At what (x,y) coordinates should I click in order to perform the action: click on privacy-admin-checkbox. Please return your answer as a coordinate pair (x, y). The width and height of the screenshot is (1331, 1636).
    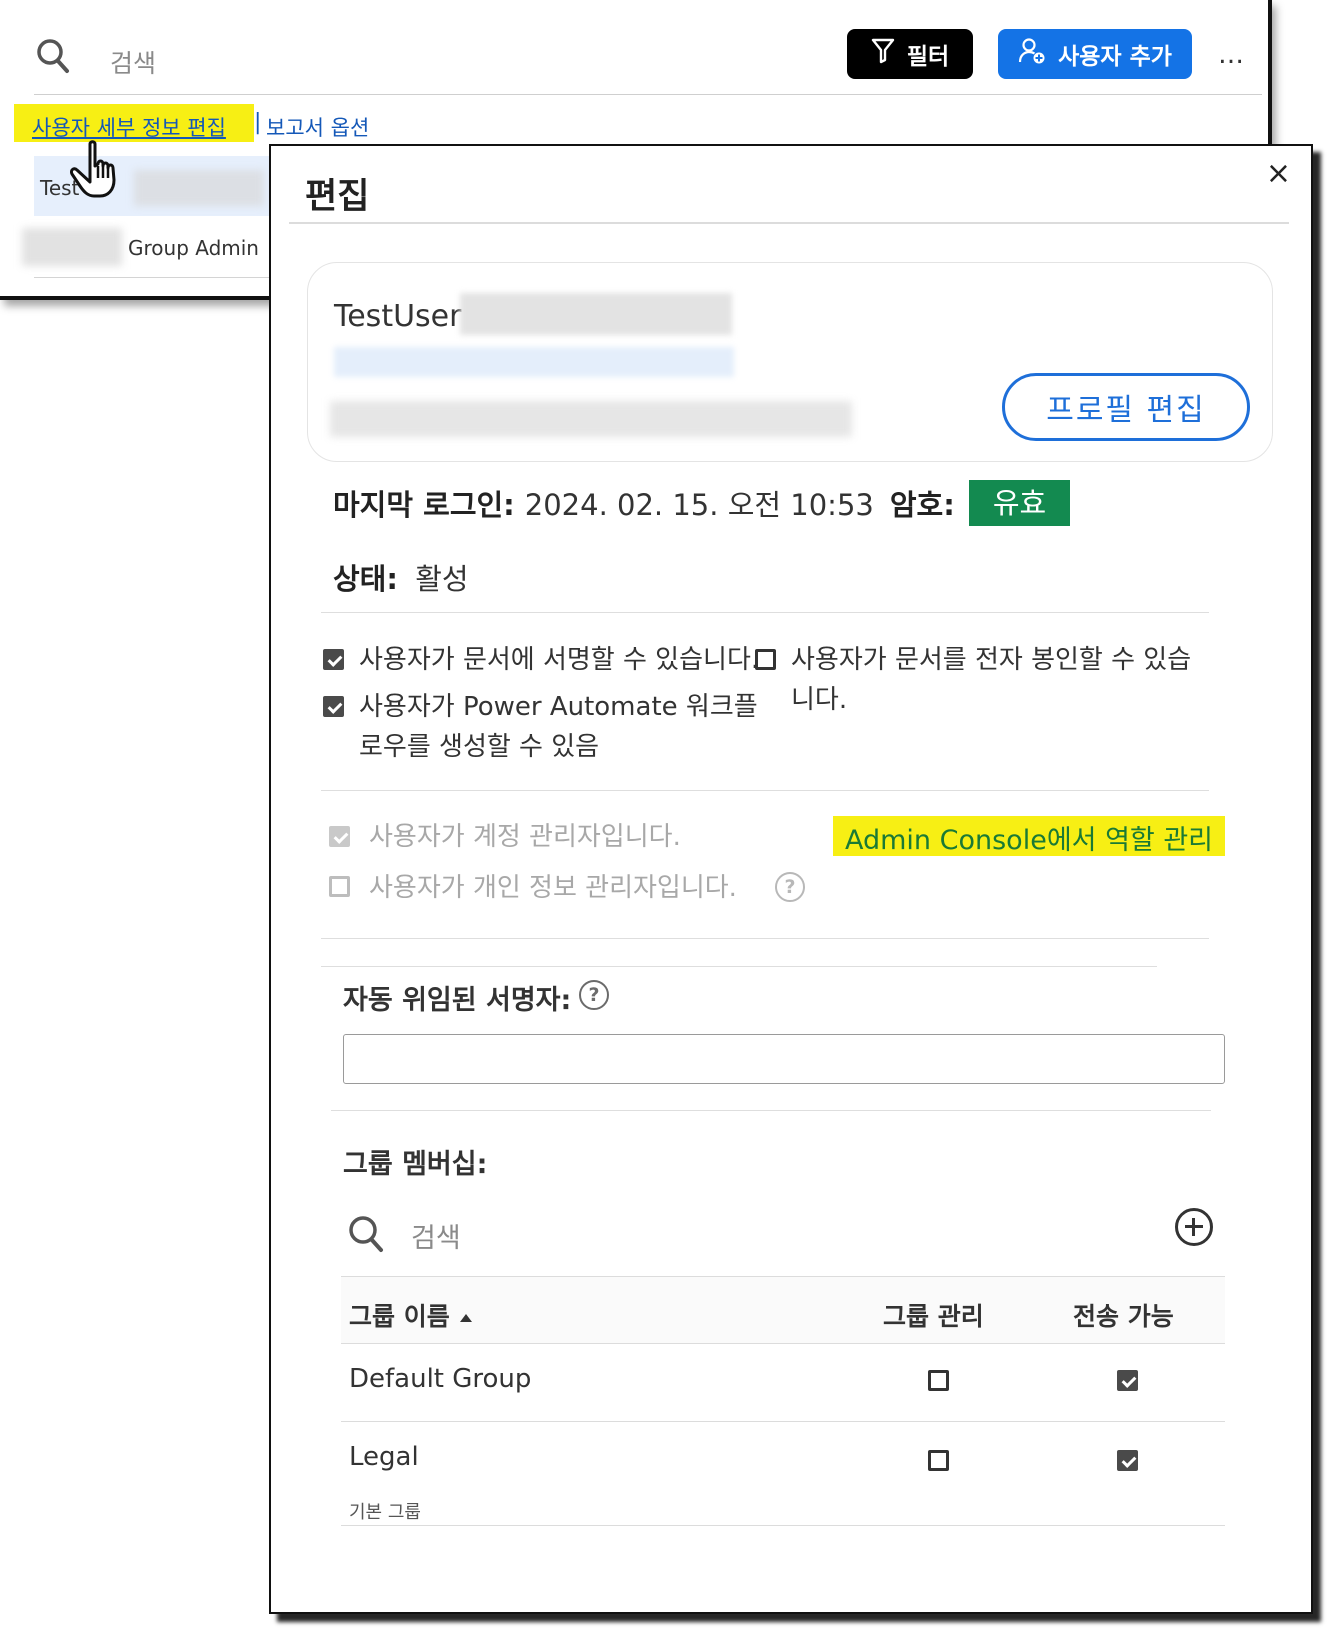
    Looking at the image, I should click on (339, 886).